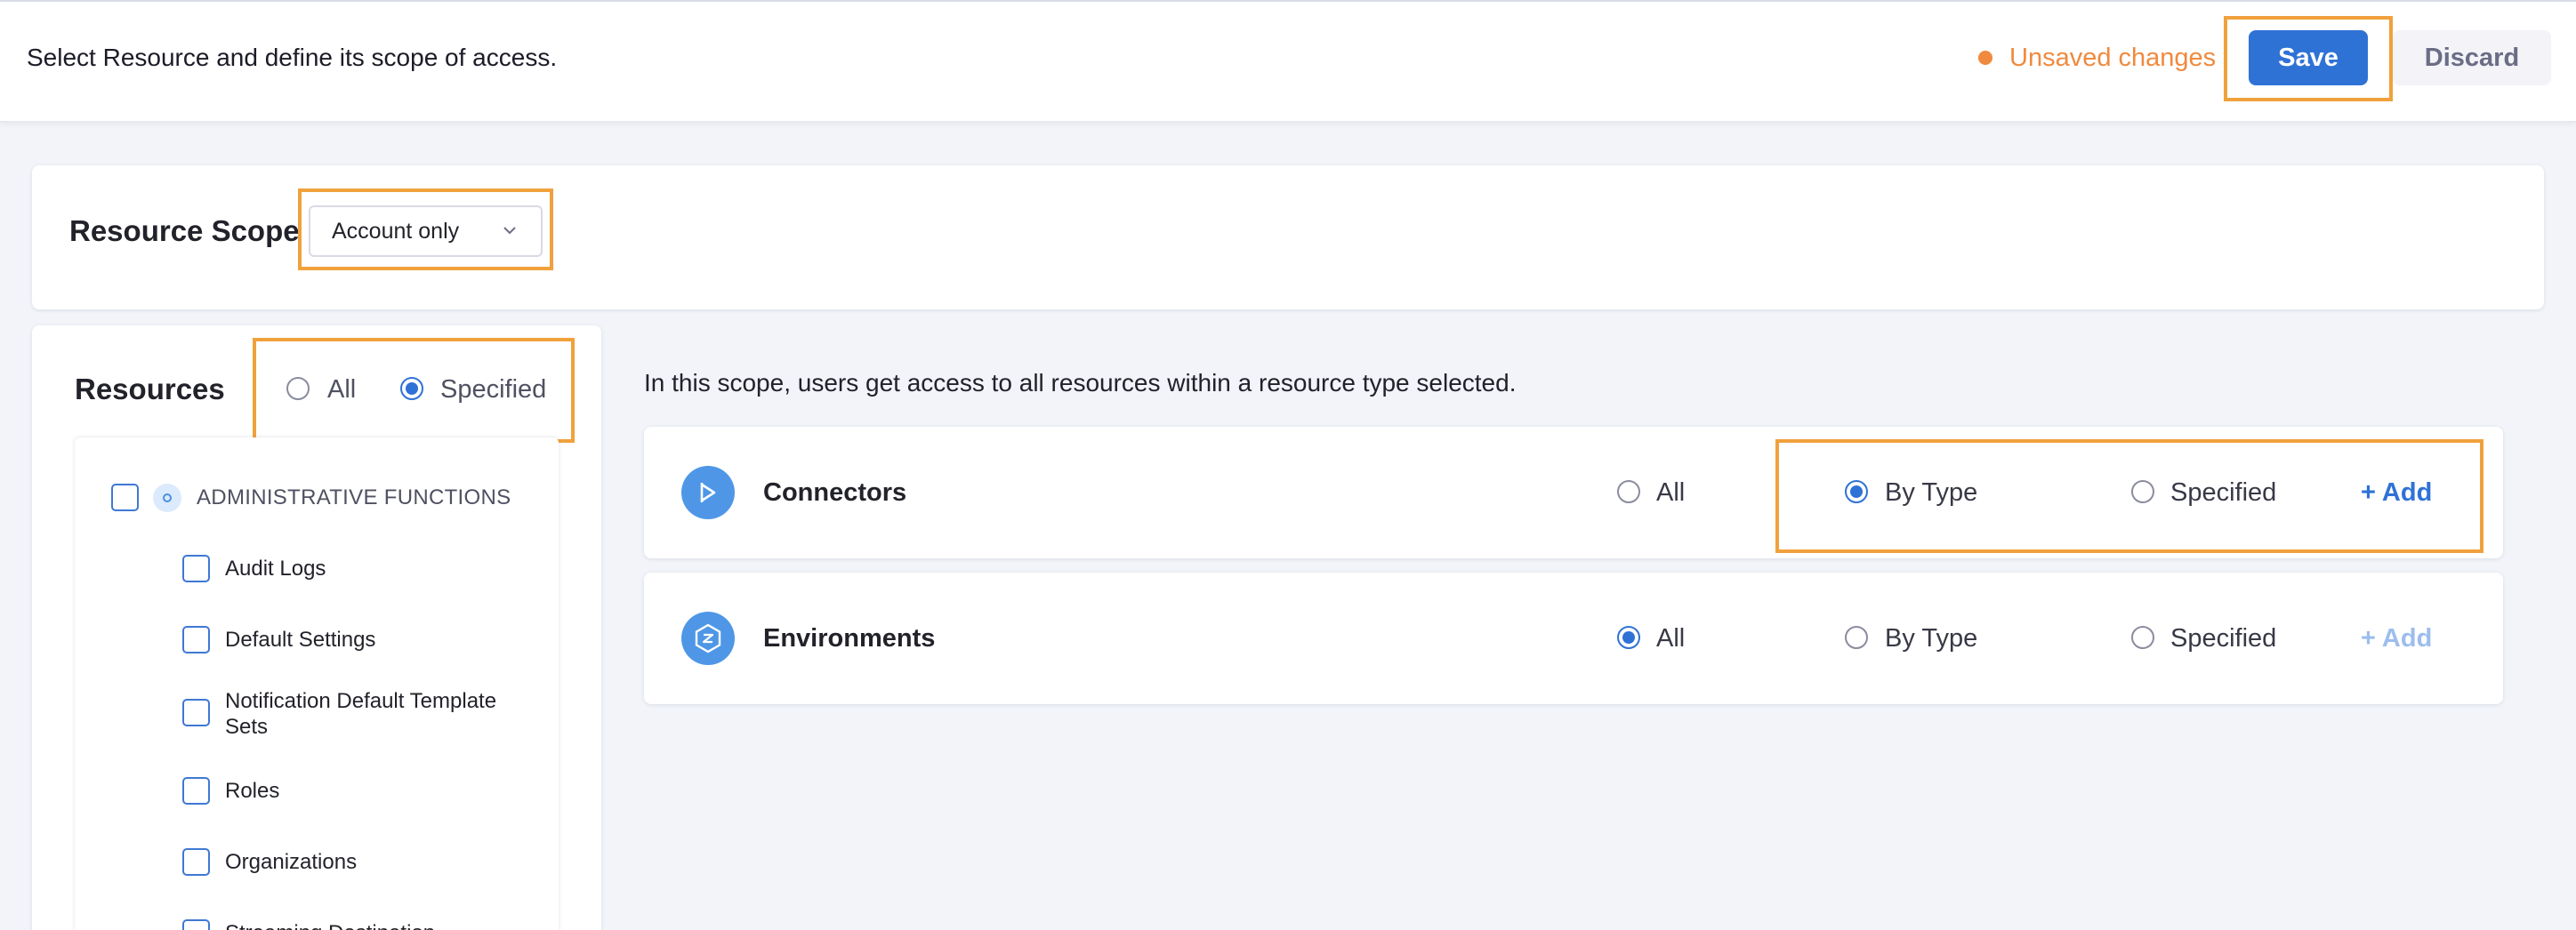 Image resolution: width=2576 pixels, height=930 pixels. Describe the element at coordinates (361, 714) in the screenshot. I see `item-label-notification-templates: Notification Default Template Sets` at that location.